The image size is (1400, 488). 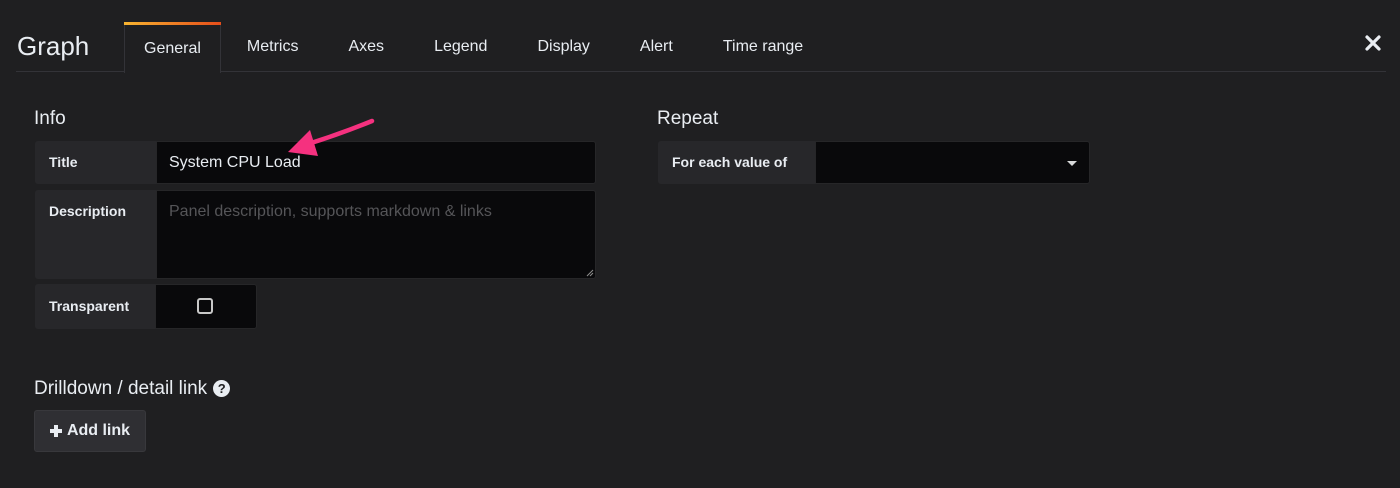 What do you see at coordinates (460, 47) in the screenshot?
I see `tab-legend: Legend` at bounding box center [460, 47].